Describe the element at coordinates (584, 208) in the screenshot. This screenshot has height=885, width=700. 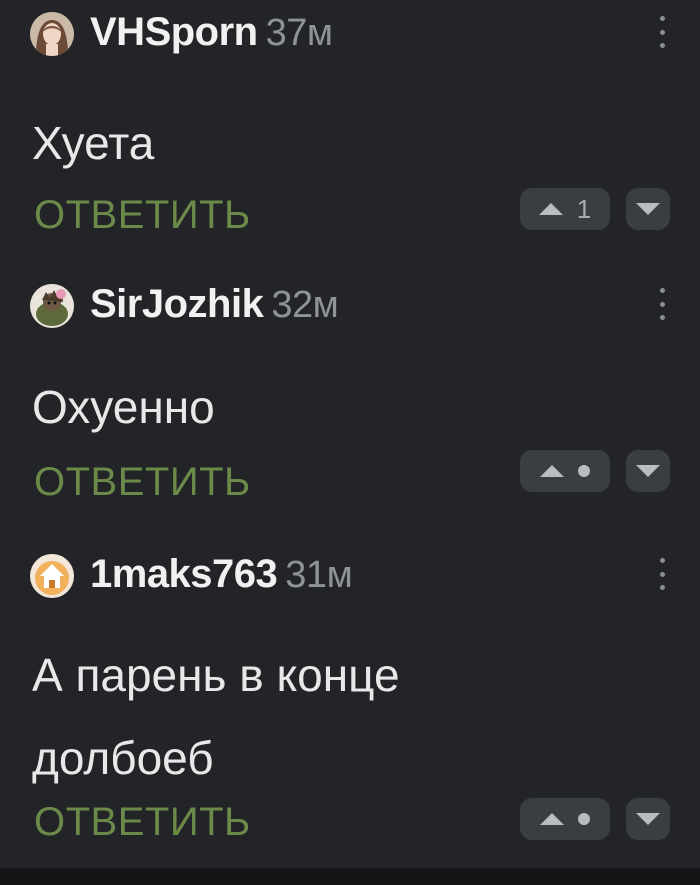
I see `vote-score: 1` at that location.